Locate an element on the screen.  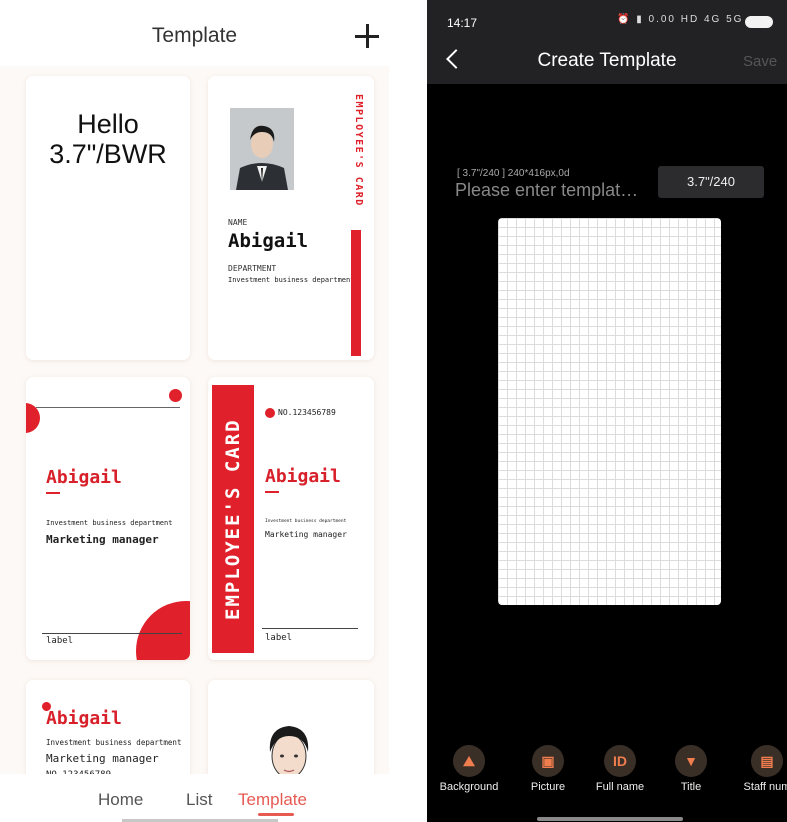
id-icon: ID is located at coordinates (620, 761).